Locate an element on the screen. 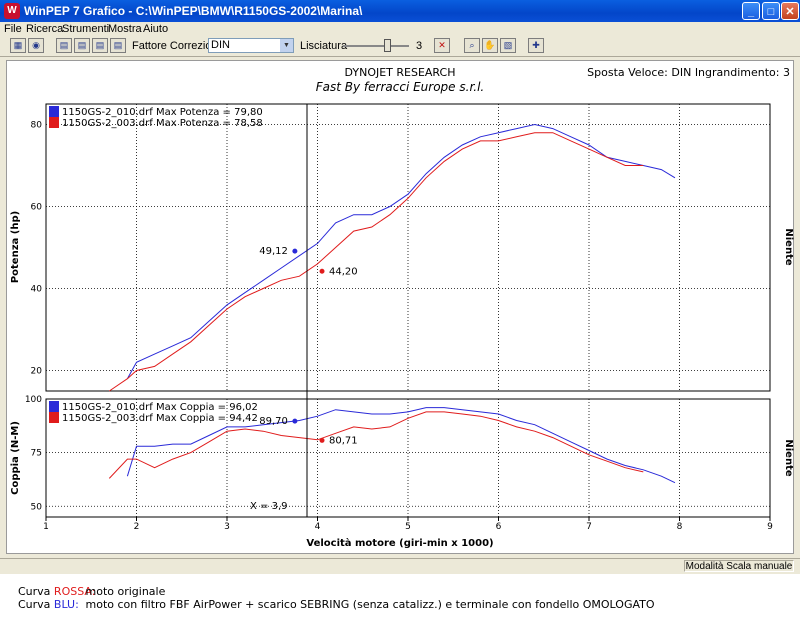 Image resolution: width=800 pixels, height=641 pixels. header-left: DYNOJET RESEARCH is located at coordinates (400, 72).